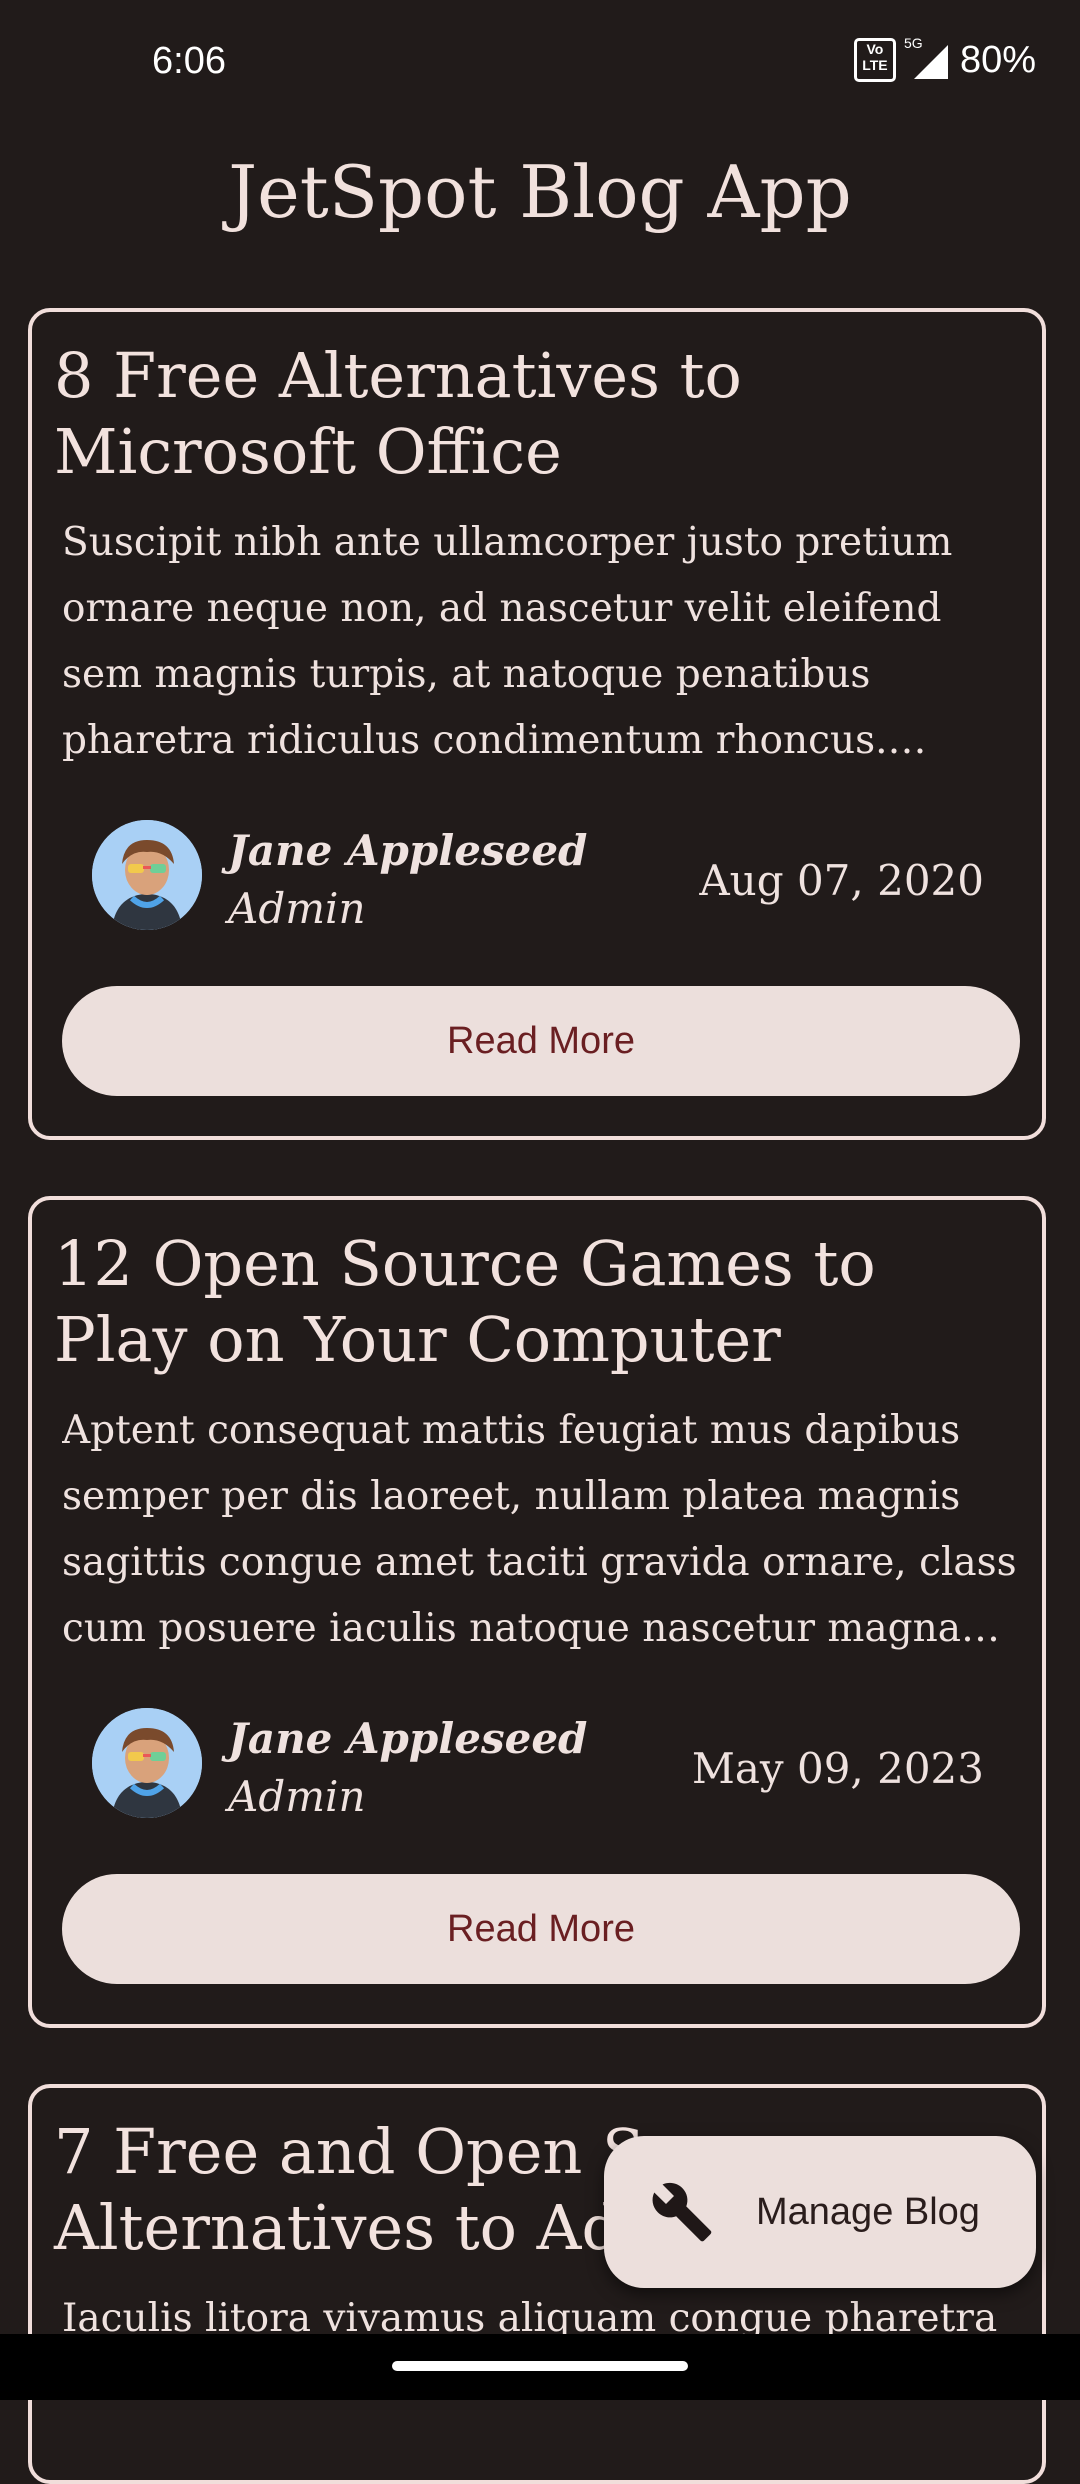 The image size is (1080, 2484). What do you see at coordinates (997, 59) in the screenshot?
I see `battery-level: 80%` at bounding box center [997, 59].